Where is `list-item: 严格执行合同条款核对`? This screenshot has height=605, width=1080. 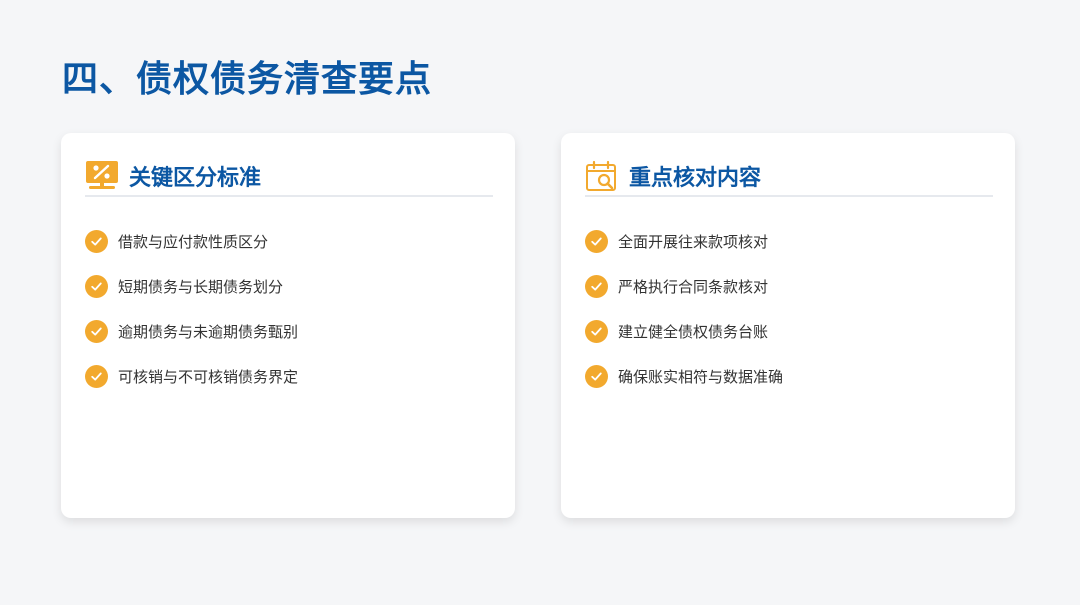 list-item: 严格执行合同条款核对 is located at coordinates (684, 286).